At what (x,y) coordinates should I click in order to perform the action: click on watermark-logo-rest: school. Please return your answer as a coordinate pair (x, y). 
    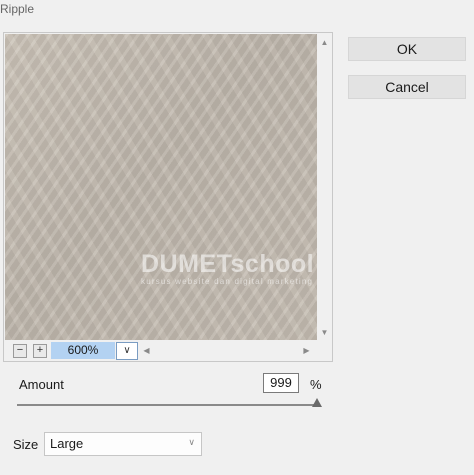
    Looking at the image, I should click on (272, 264).